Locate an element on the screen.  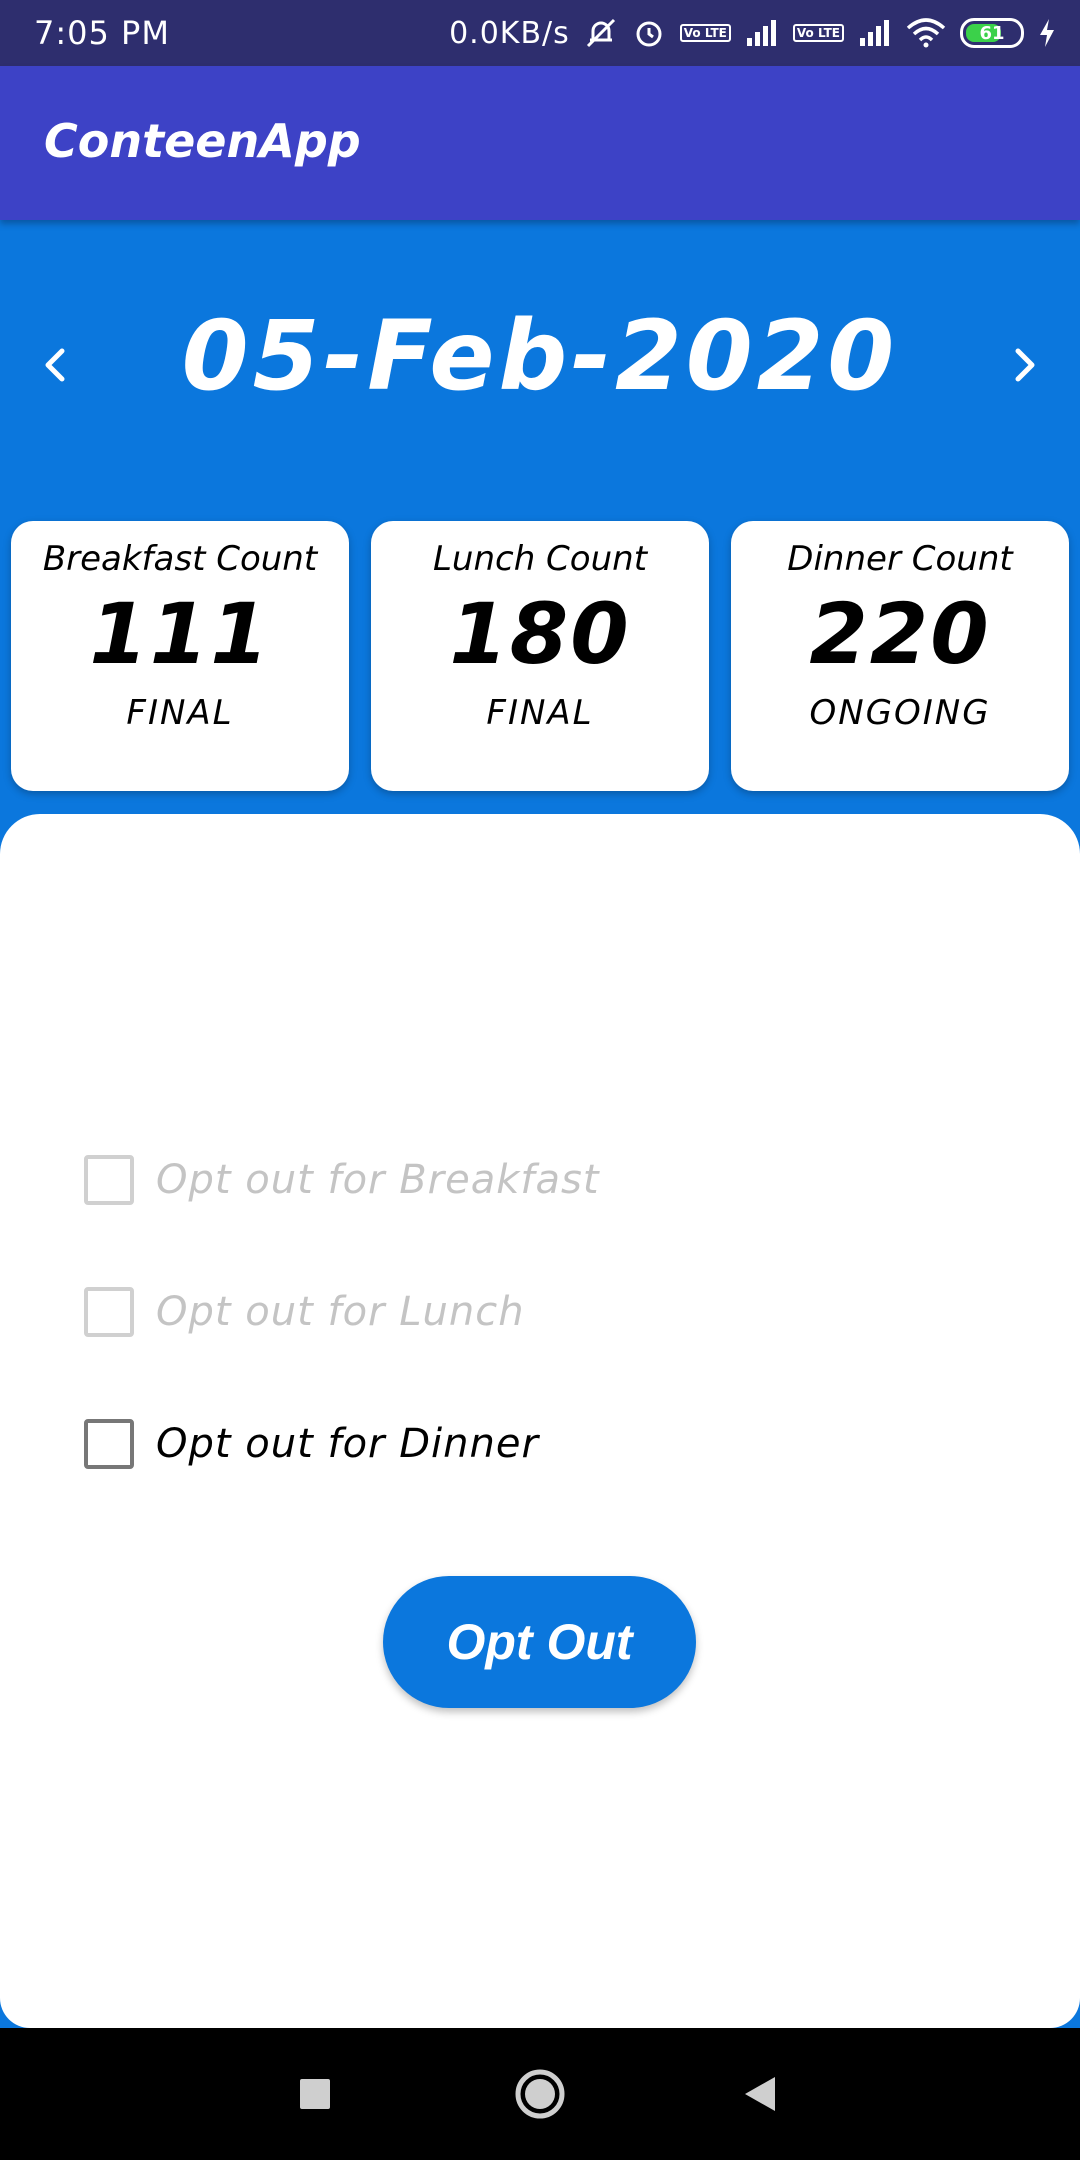
recents-button is located at coordinates (315, 2094).